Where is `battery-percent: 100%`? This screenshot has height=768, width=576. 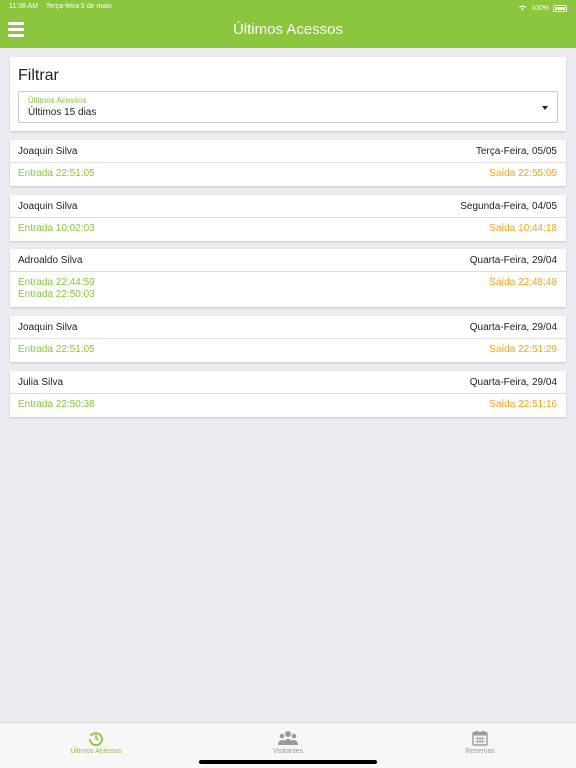
battery-percent: 100% is located at coordinates (540, 8).